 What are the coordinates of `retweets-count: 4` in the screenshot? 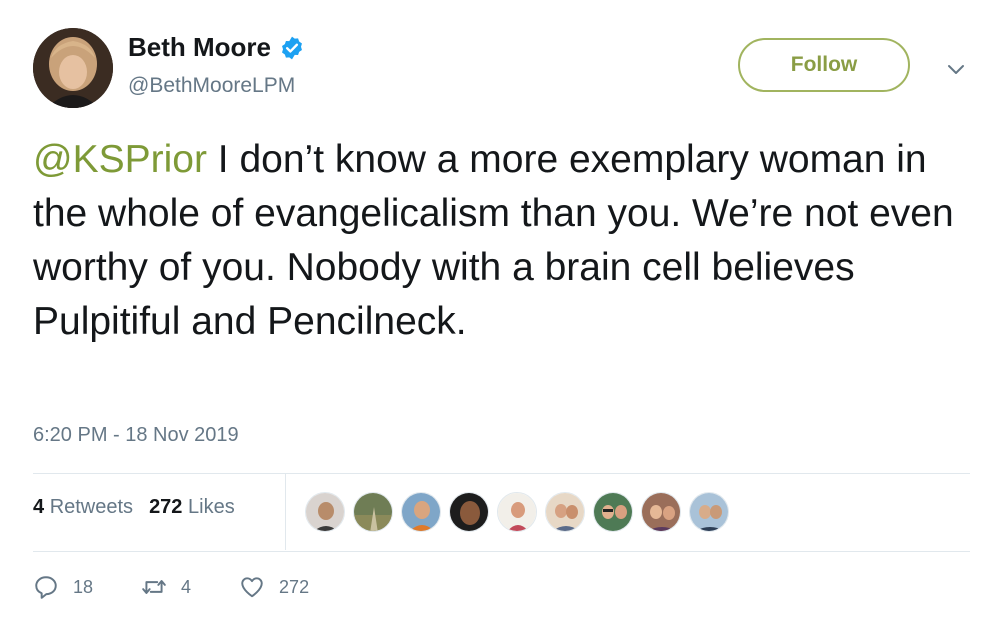 It's located at (39, 507).